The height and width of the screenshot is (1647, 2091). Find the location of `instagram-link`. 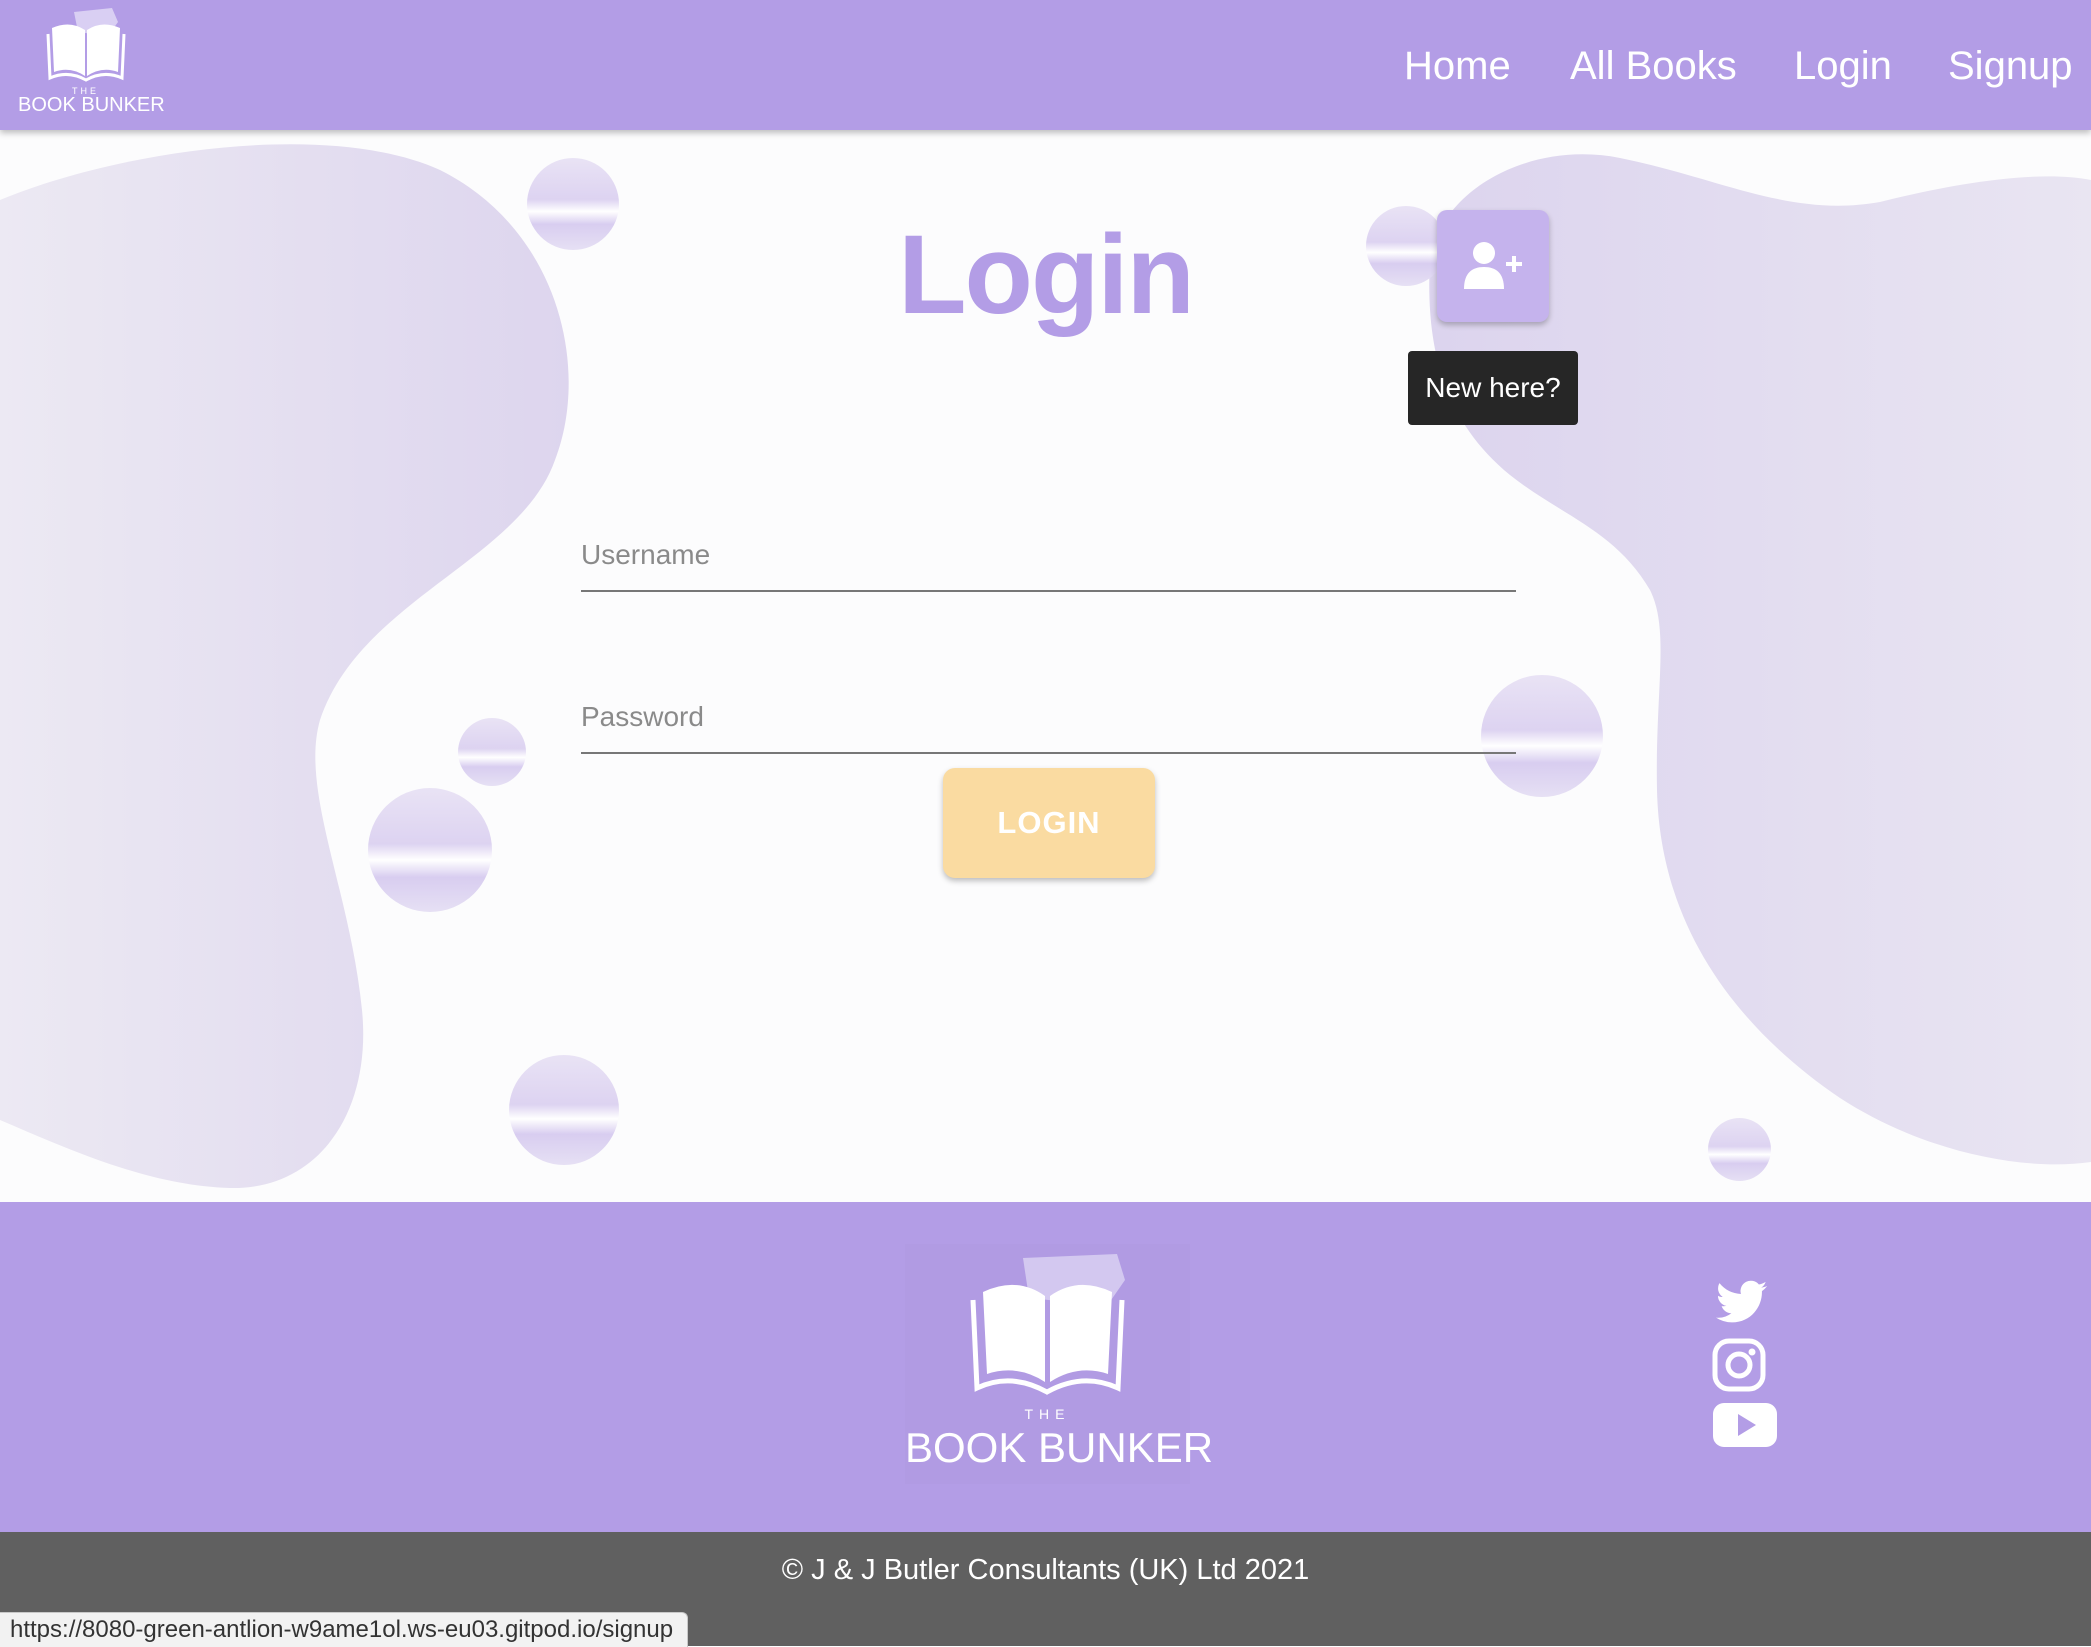

instagram-link is located at coordinates (1745, 1365).